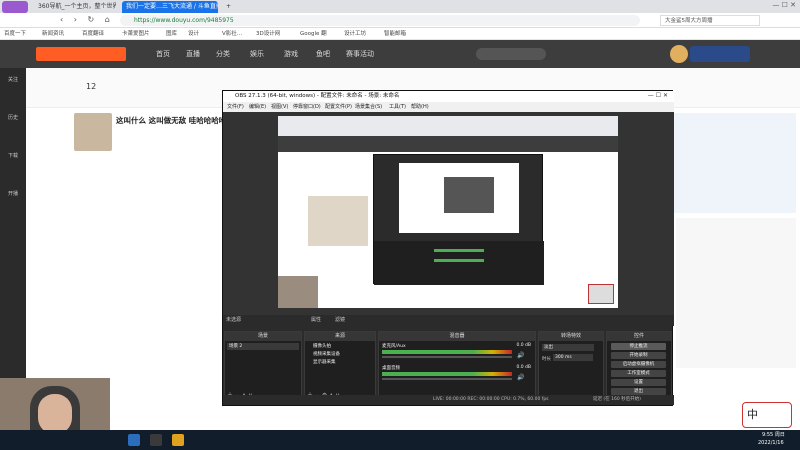 The height and width of the screenshot is (450, 800). Describe the element at coordinates (263, 346) in the screenshot. I see `scene-item: 场景 2` at that location.